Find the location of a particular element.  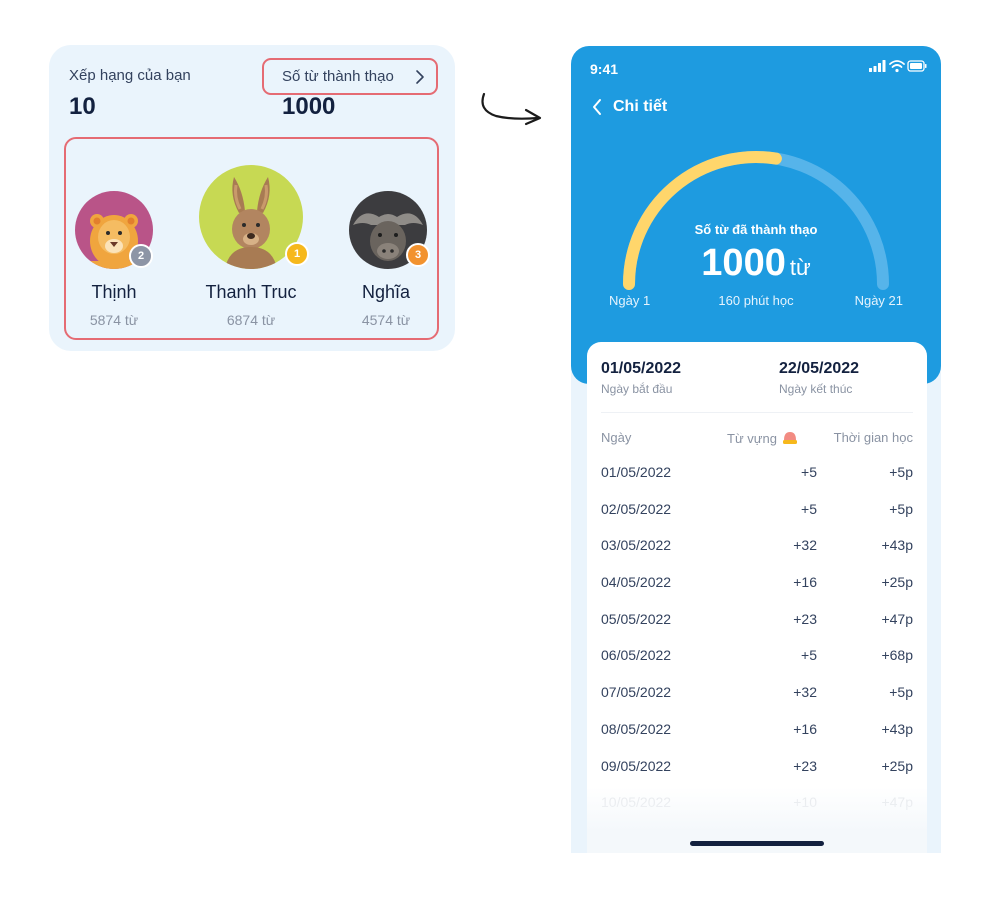

row-time: +47p is located at coordinates (897, 618).